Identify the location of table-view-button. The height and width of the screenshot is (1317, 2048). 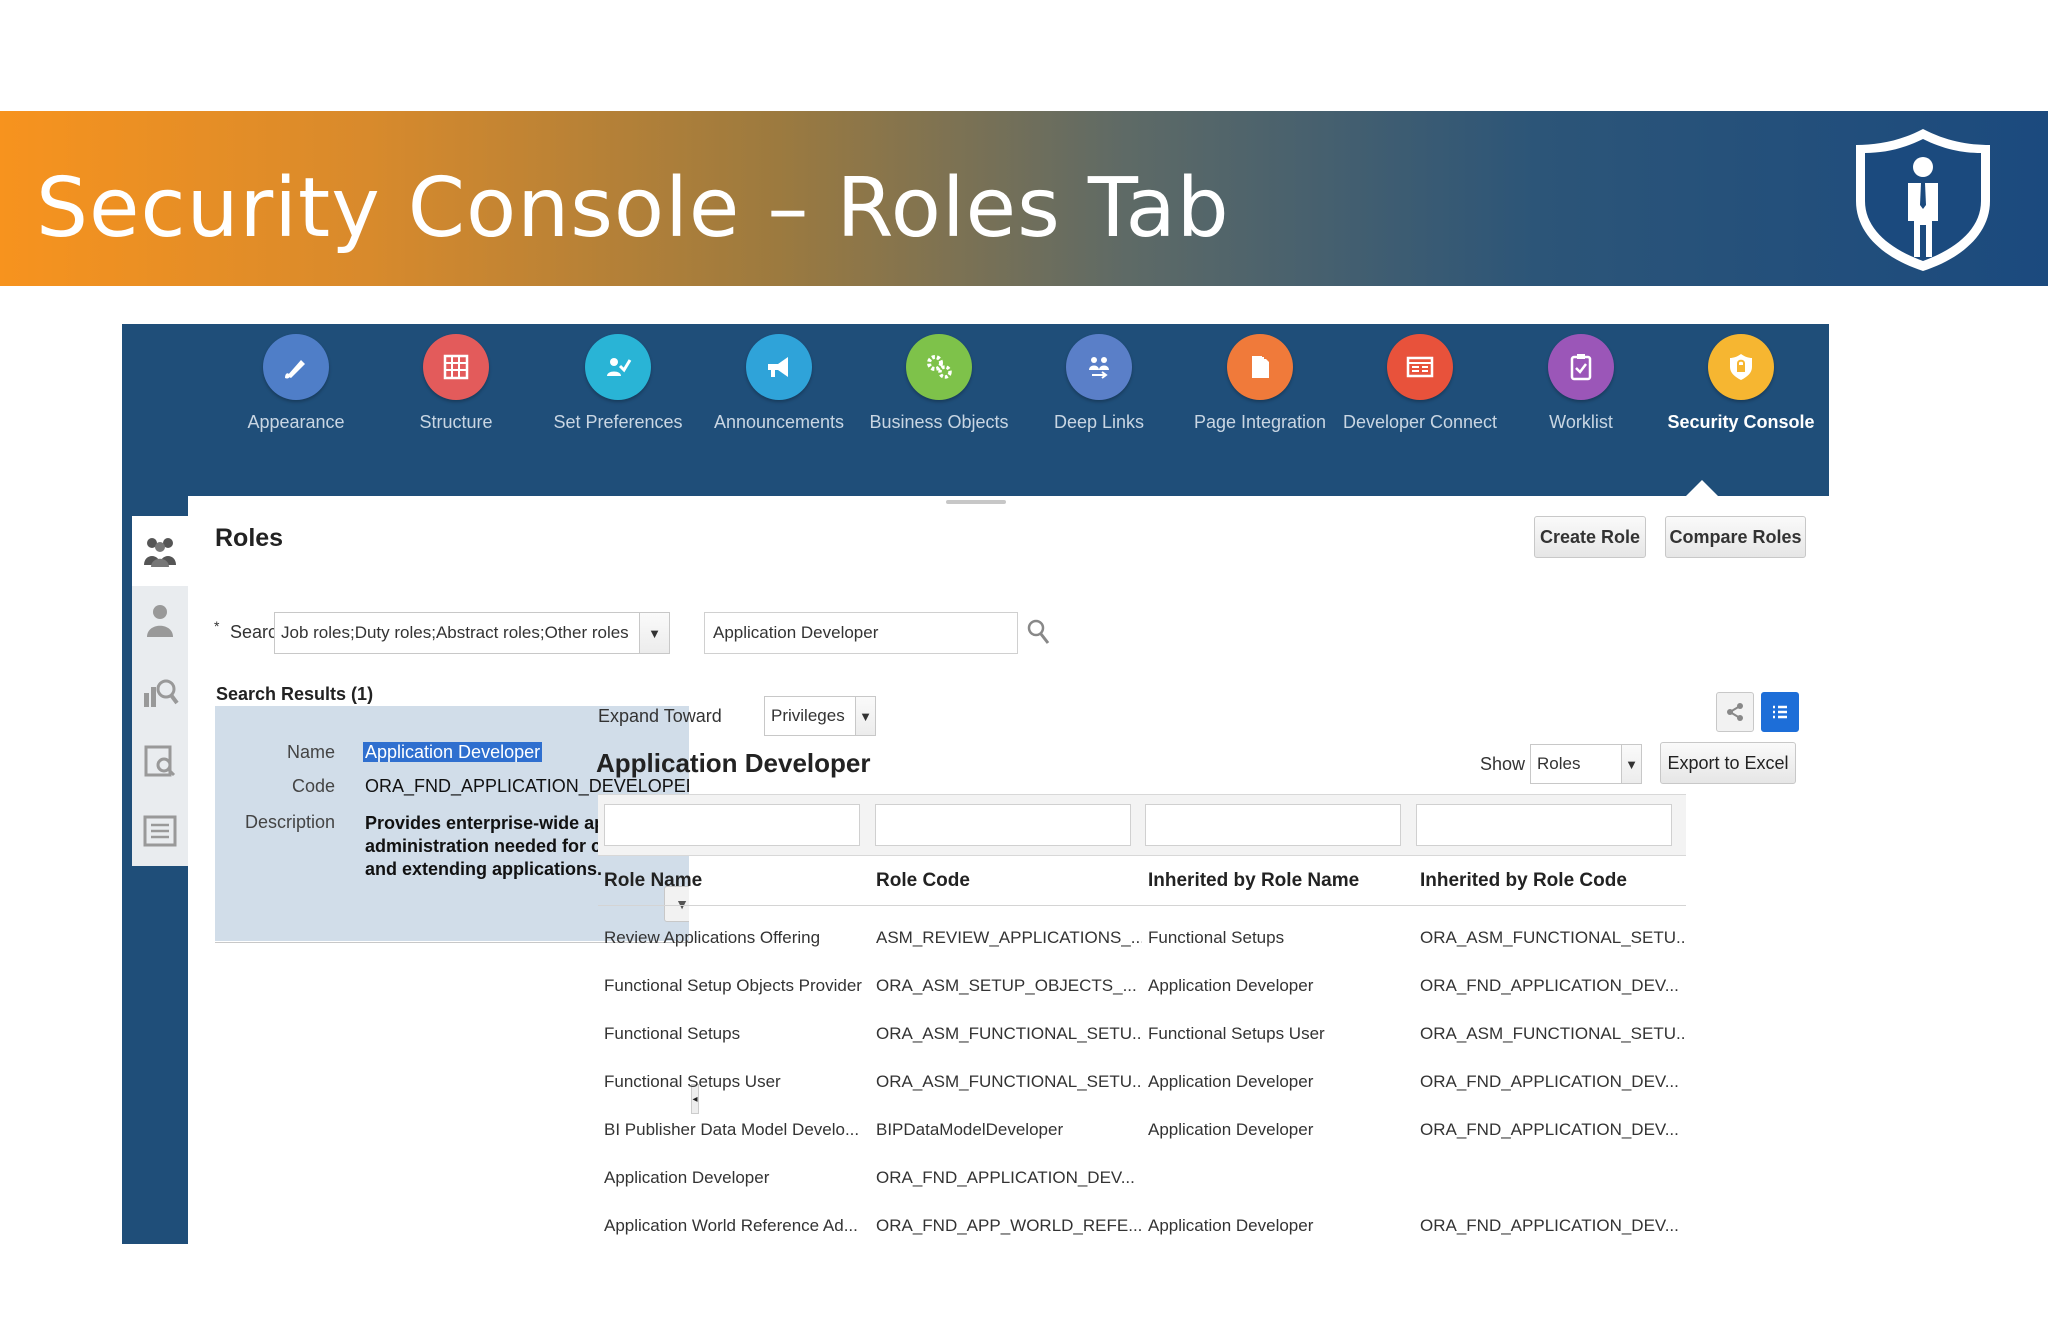
(1780, 712).